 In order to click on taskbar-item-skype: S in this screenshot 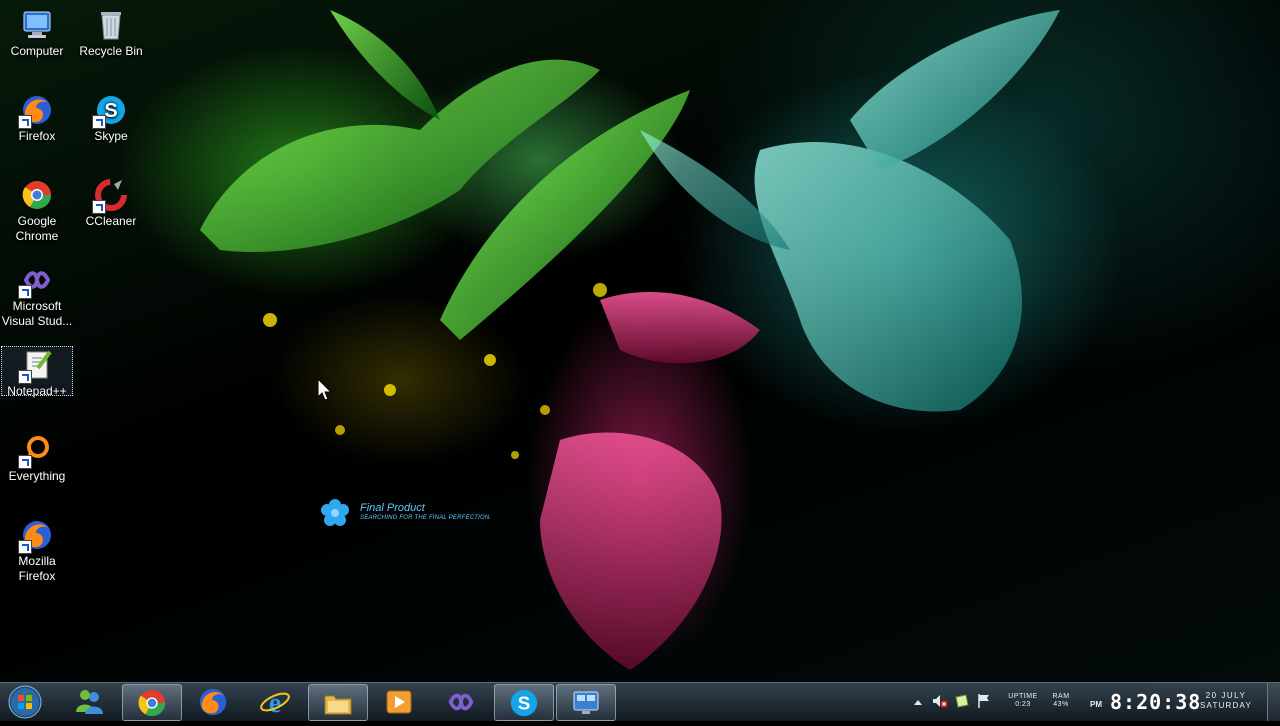, I will do `click(524, 702)`.